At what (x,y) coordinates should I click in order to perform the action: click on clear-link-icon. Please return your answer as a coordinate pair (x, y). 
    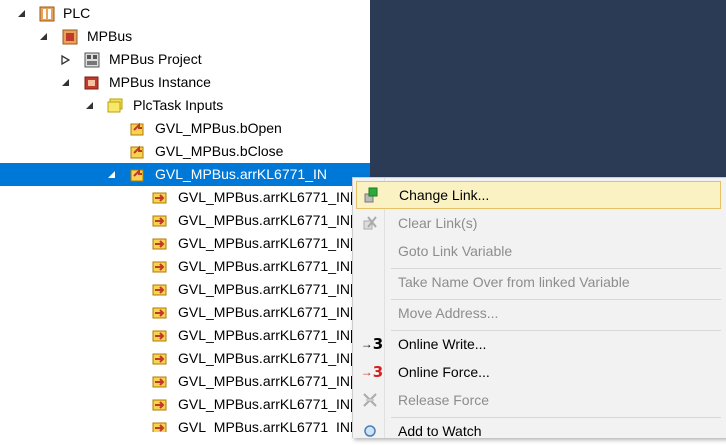
    Looking at the image, I should click on (370, 223).